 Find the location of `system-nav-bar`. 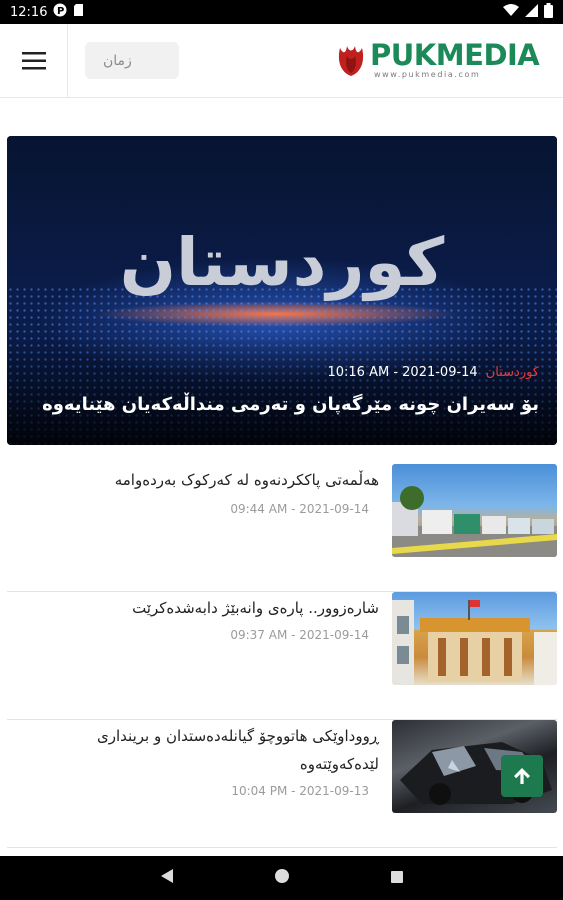

system-nav-bar is located at coordinates (281, 878).